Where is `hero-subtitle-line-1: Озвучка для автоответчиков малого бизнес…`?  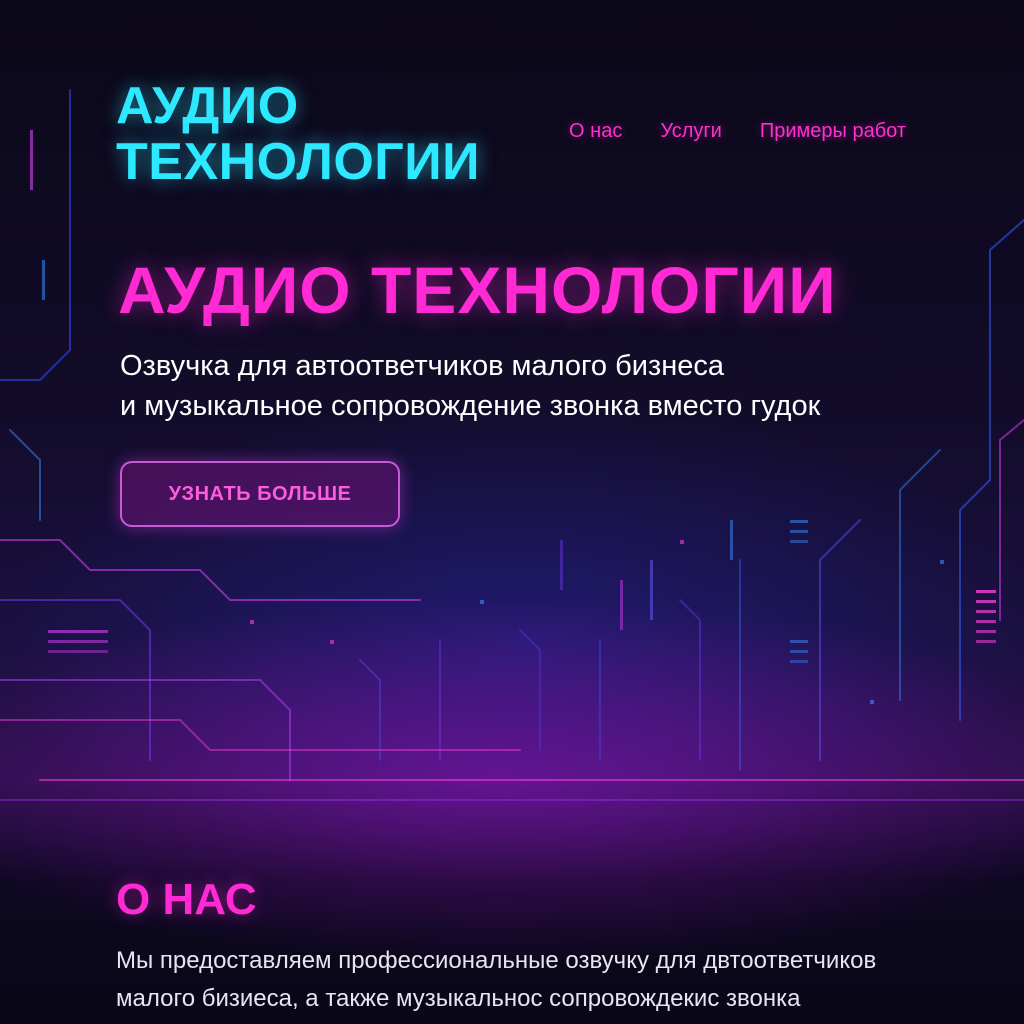
hero-subtitle-line-1: Озвучка для автоответчиков малого бизнес… is located at coordinates (422, 366).